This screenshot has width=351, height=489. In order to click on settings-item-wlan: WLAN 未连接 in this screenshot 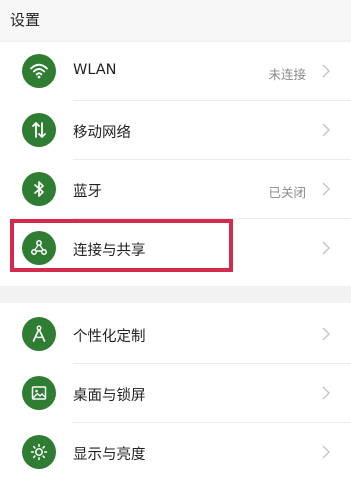, I will do `click(175, 71)`.